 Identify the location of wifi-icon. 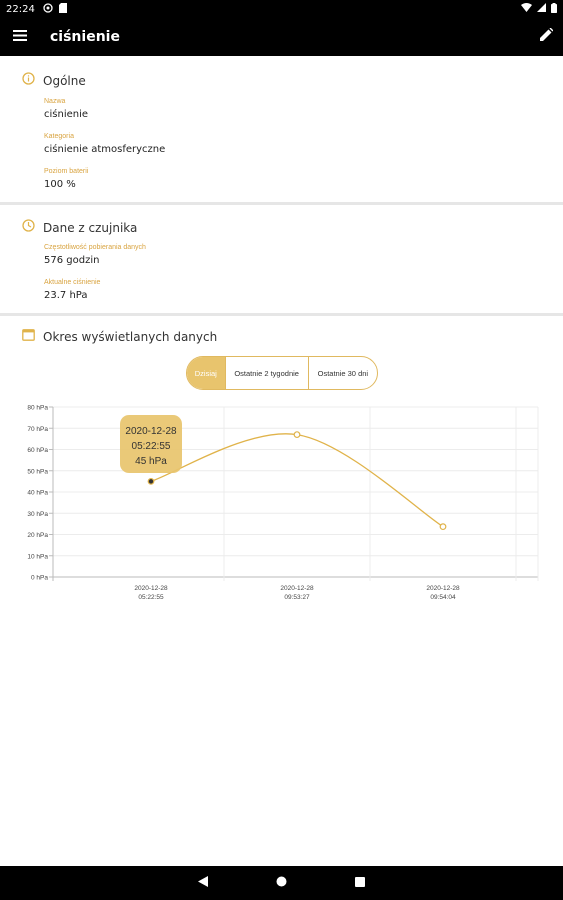
(526, 9).